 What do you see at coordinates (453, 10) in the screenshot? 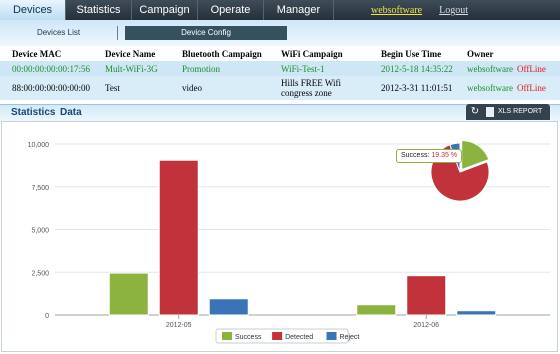
I see `logout-link: Logout` at bounding box center [453, 10].